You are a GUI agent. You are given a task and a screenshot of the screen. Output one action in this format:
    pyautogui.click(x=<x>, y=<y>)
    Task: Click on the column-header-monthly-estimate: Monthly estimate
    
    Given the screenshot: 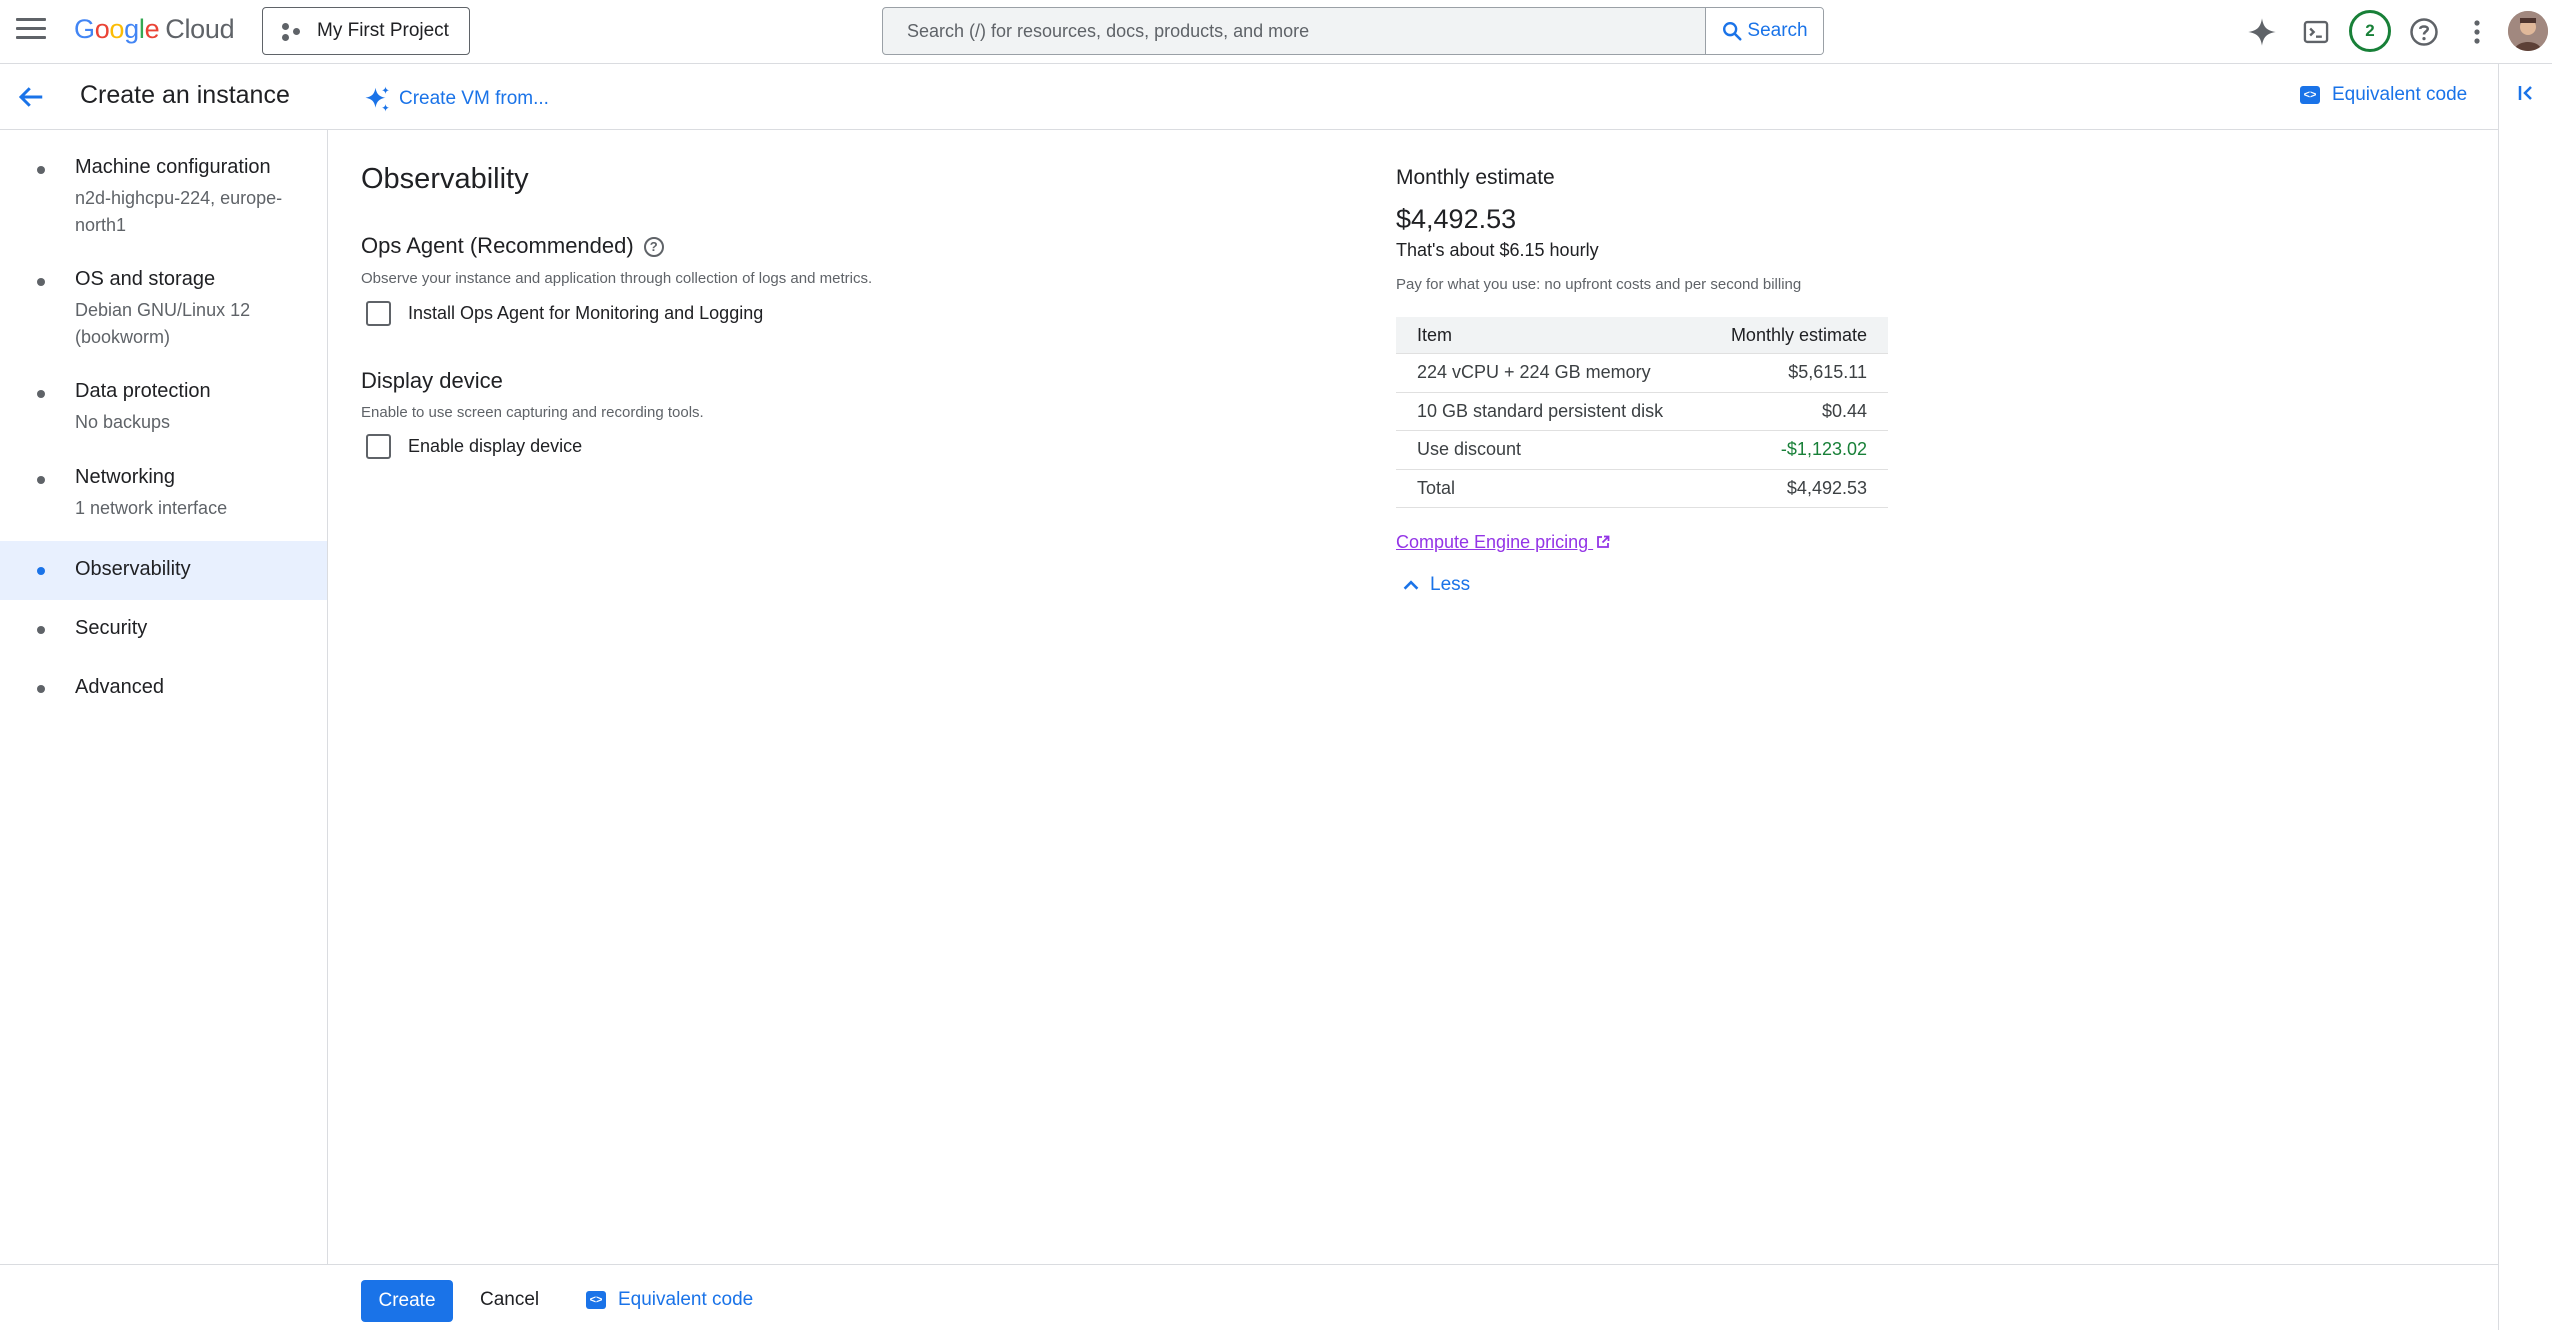 What is the action you would take?
    pyautogui.click(x=1798, y=334)
    